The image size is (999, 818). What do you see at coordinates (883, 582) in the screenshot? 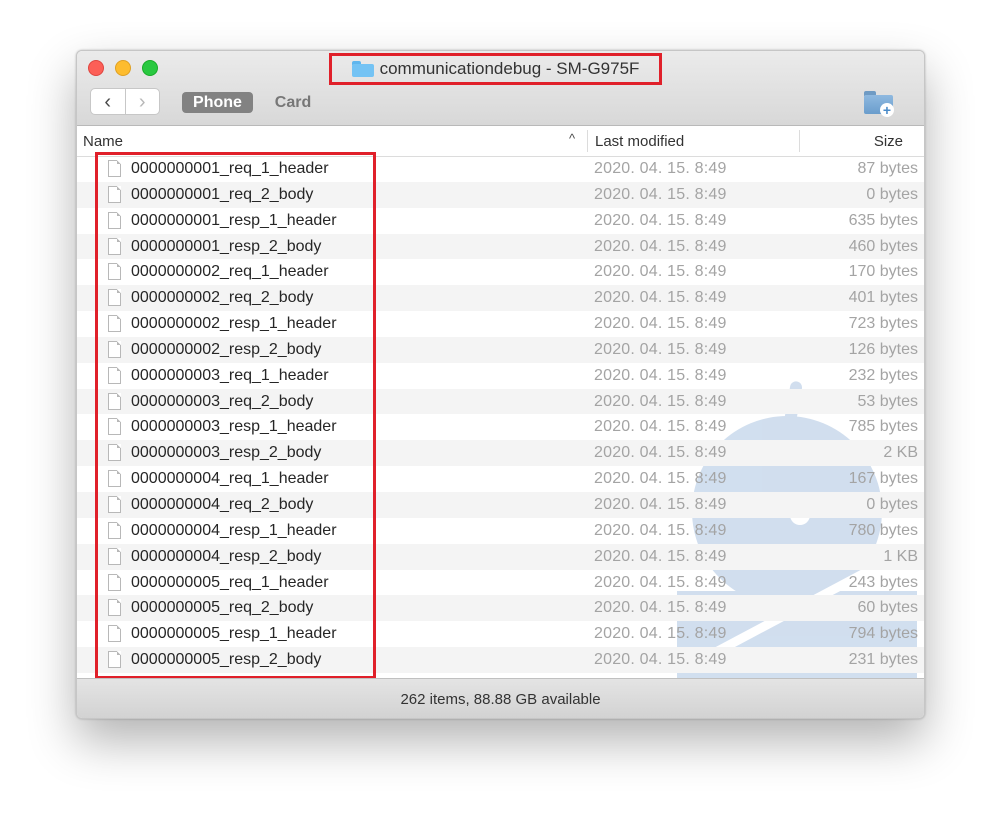
I see `file-size: 243 bytes` at bounding box center [883, 582].